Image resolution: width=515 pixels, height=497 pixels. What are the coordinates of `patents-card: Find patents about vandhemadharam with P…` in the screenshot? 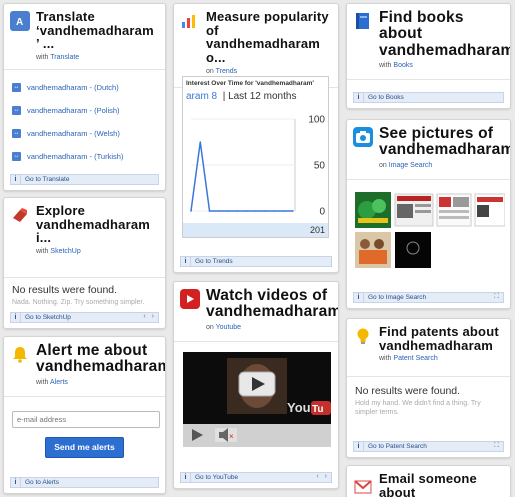 It's located at (428, 388).